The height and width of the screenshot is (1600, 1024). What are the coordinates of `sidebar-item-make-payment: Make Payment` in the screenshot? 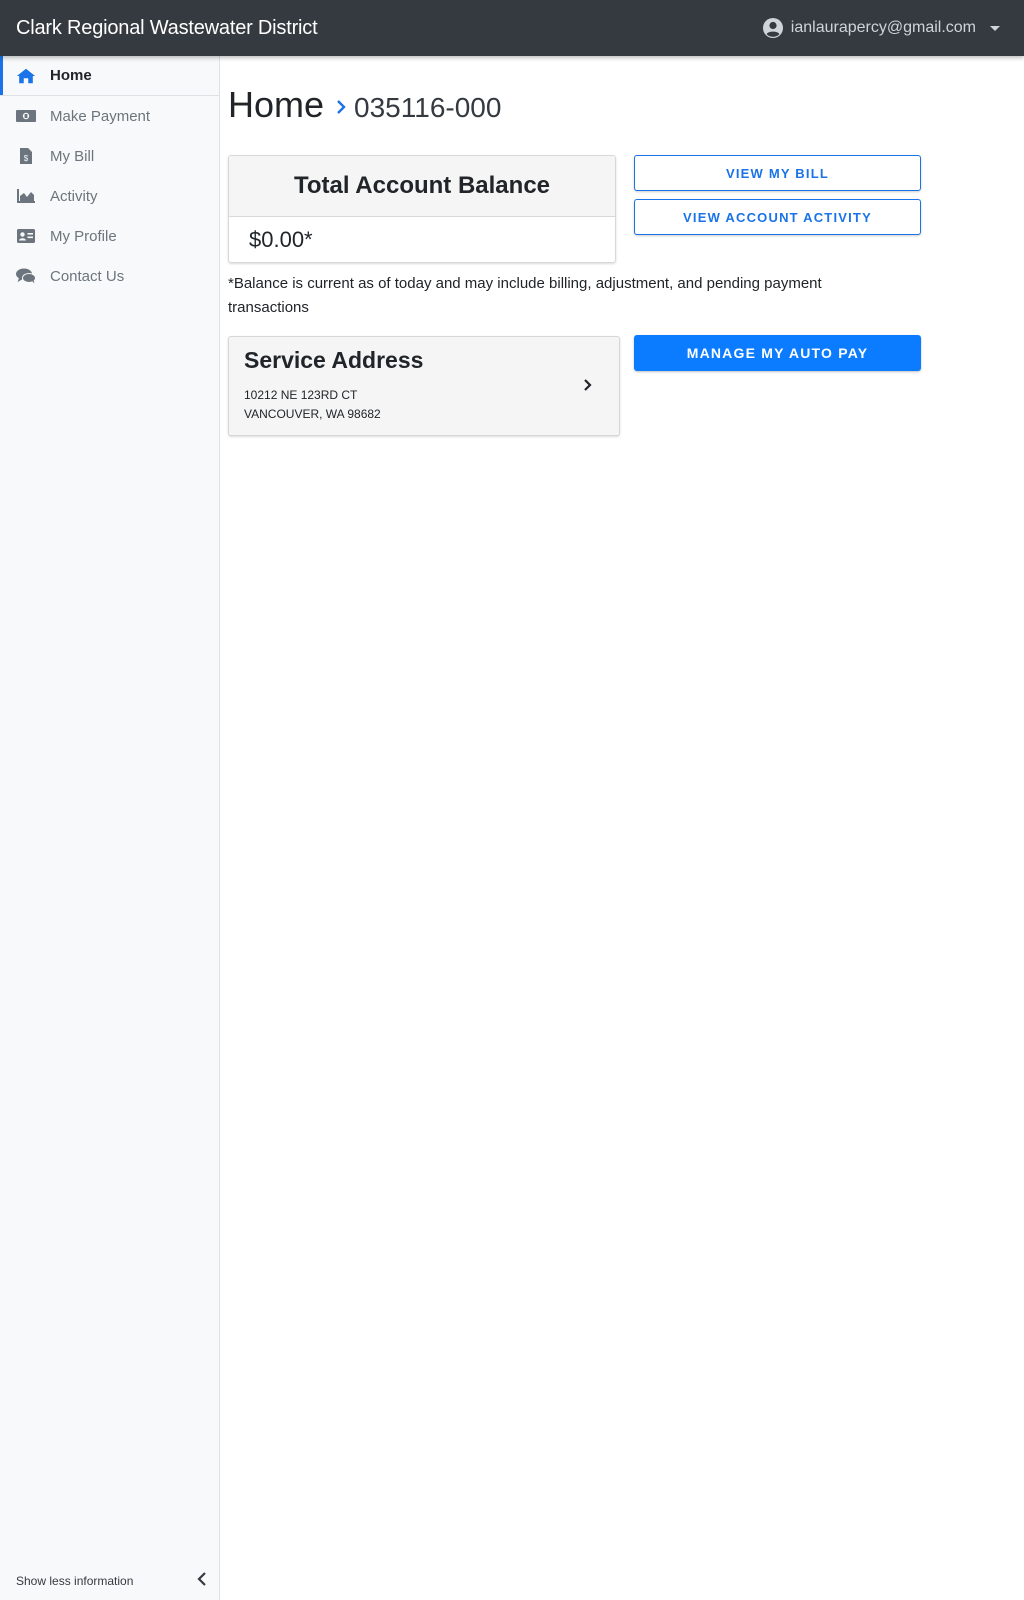 It's located at (109, 116).